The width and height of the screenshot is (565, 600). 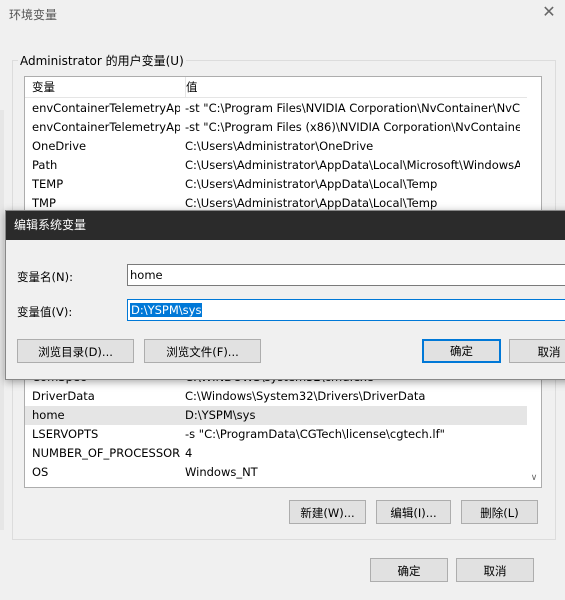 What do you see at coordinates (283, 472) in the screenshot?
I see `list-item: OS Windows_NT` at bounding box center [283, 472].